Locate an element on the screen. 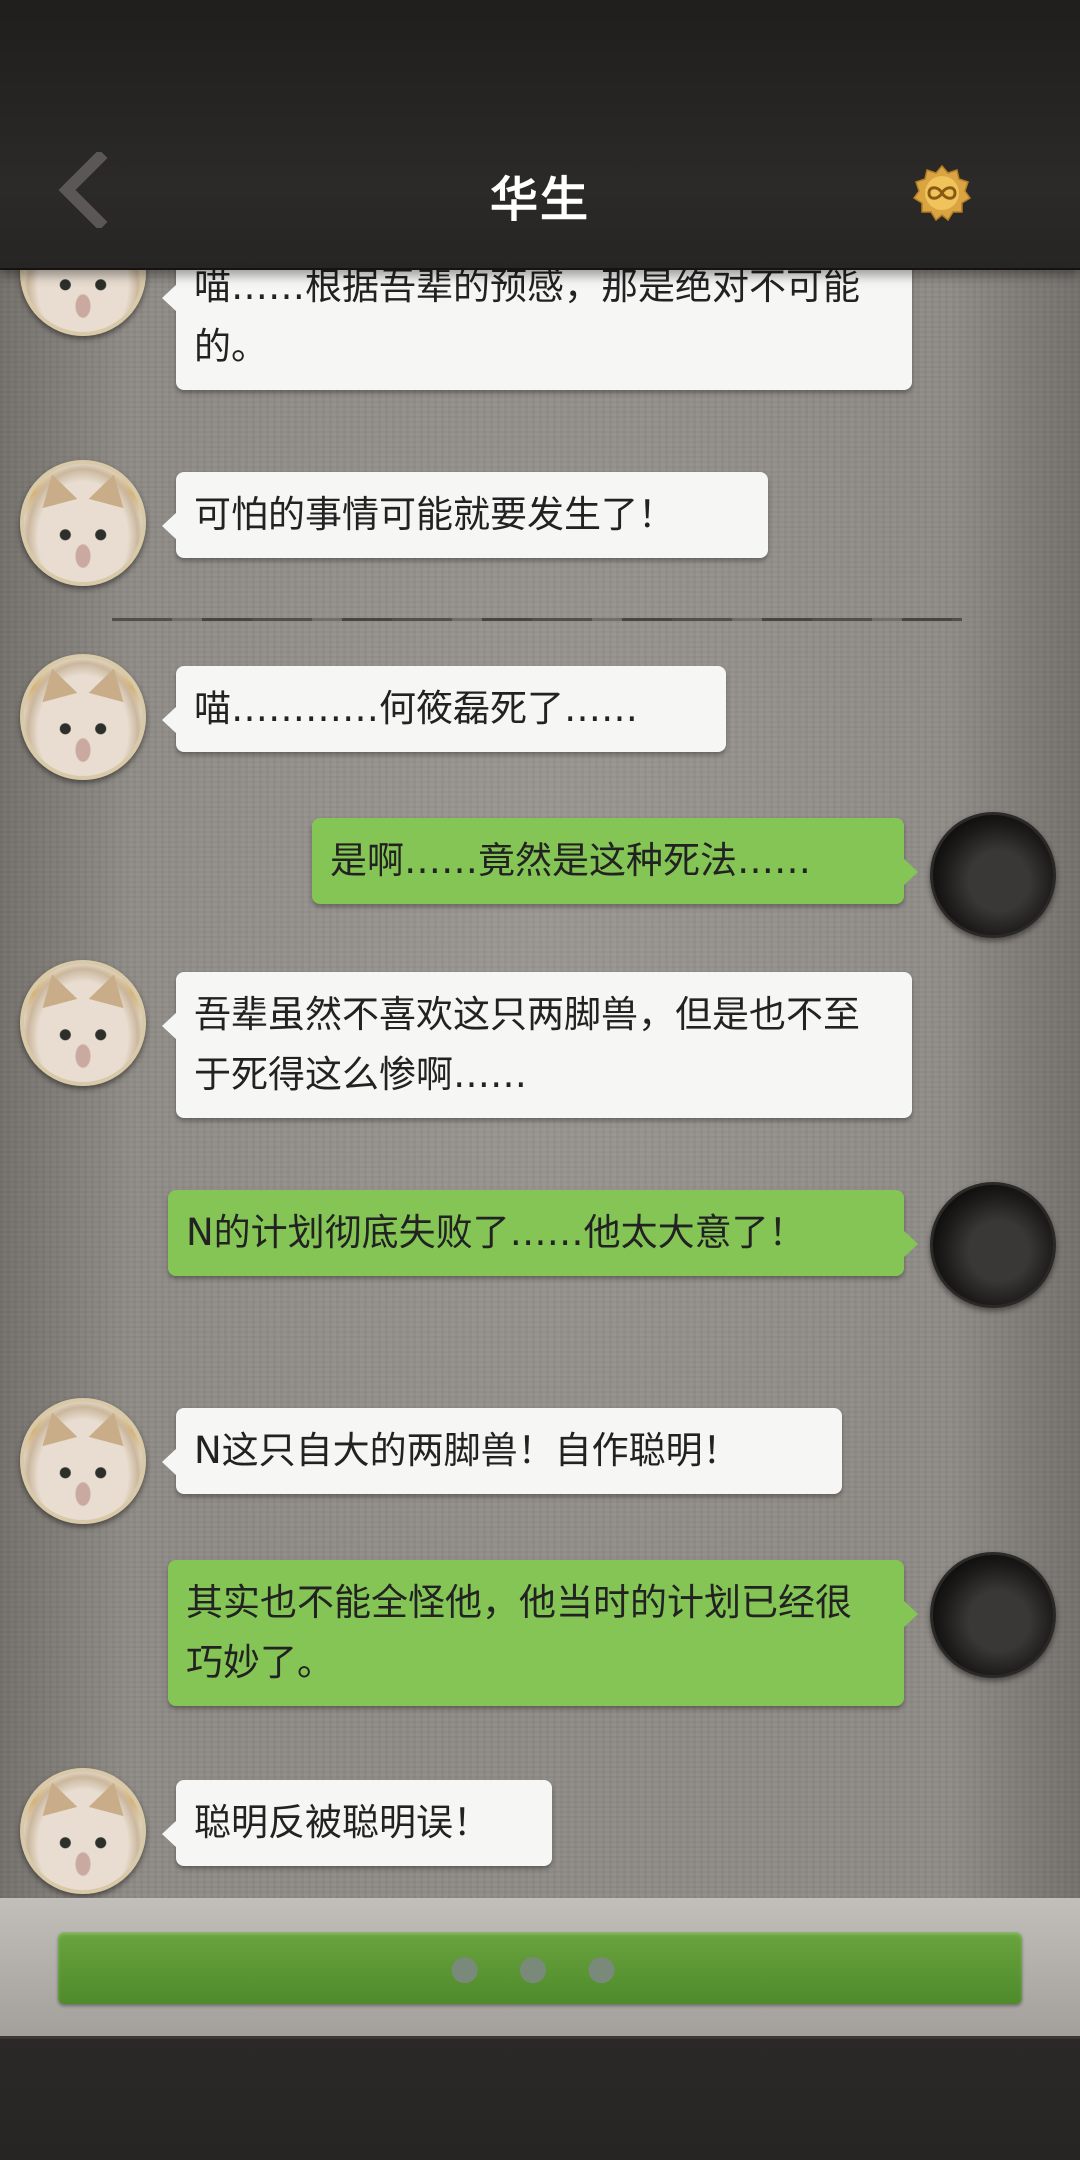  message-bubble: N这只自大的两脚兽！自作聪明！ is located at coordinates (502, 1451).